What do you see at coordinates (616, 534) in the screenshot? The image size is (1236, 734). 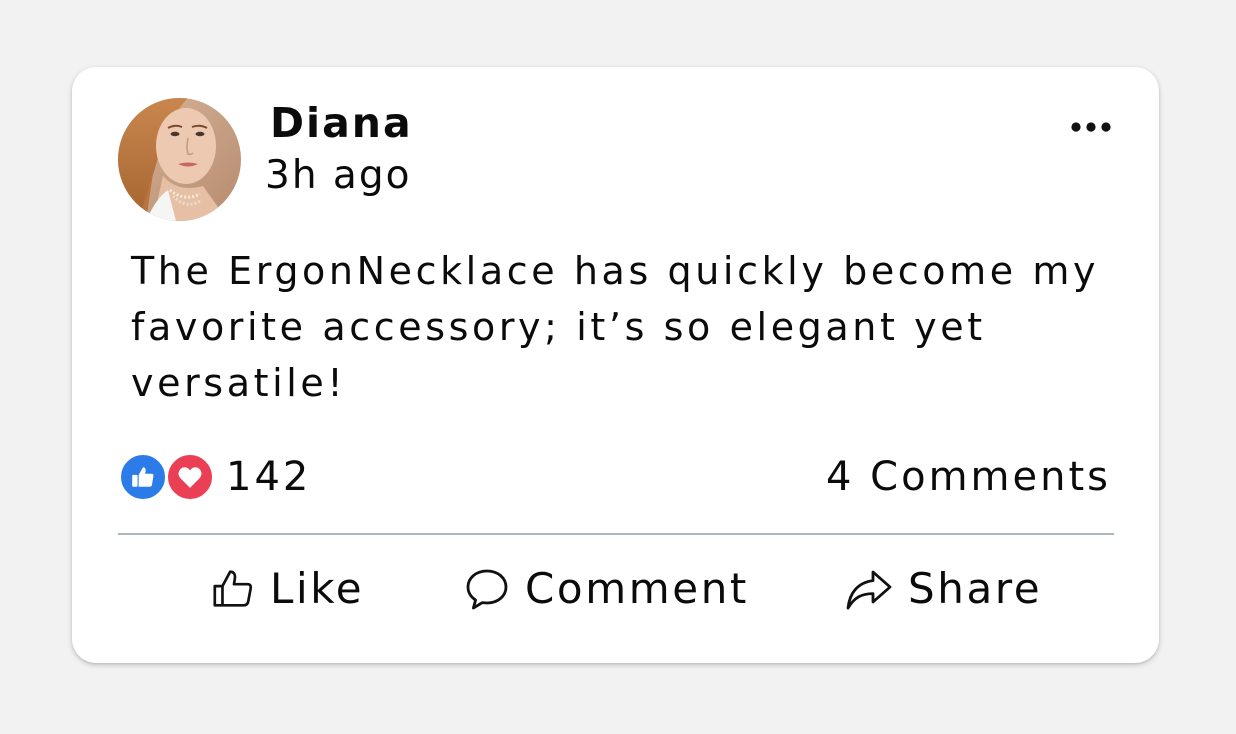 I see `divider` at bounding box center [616, 534].